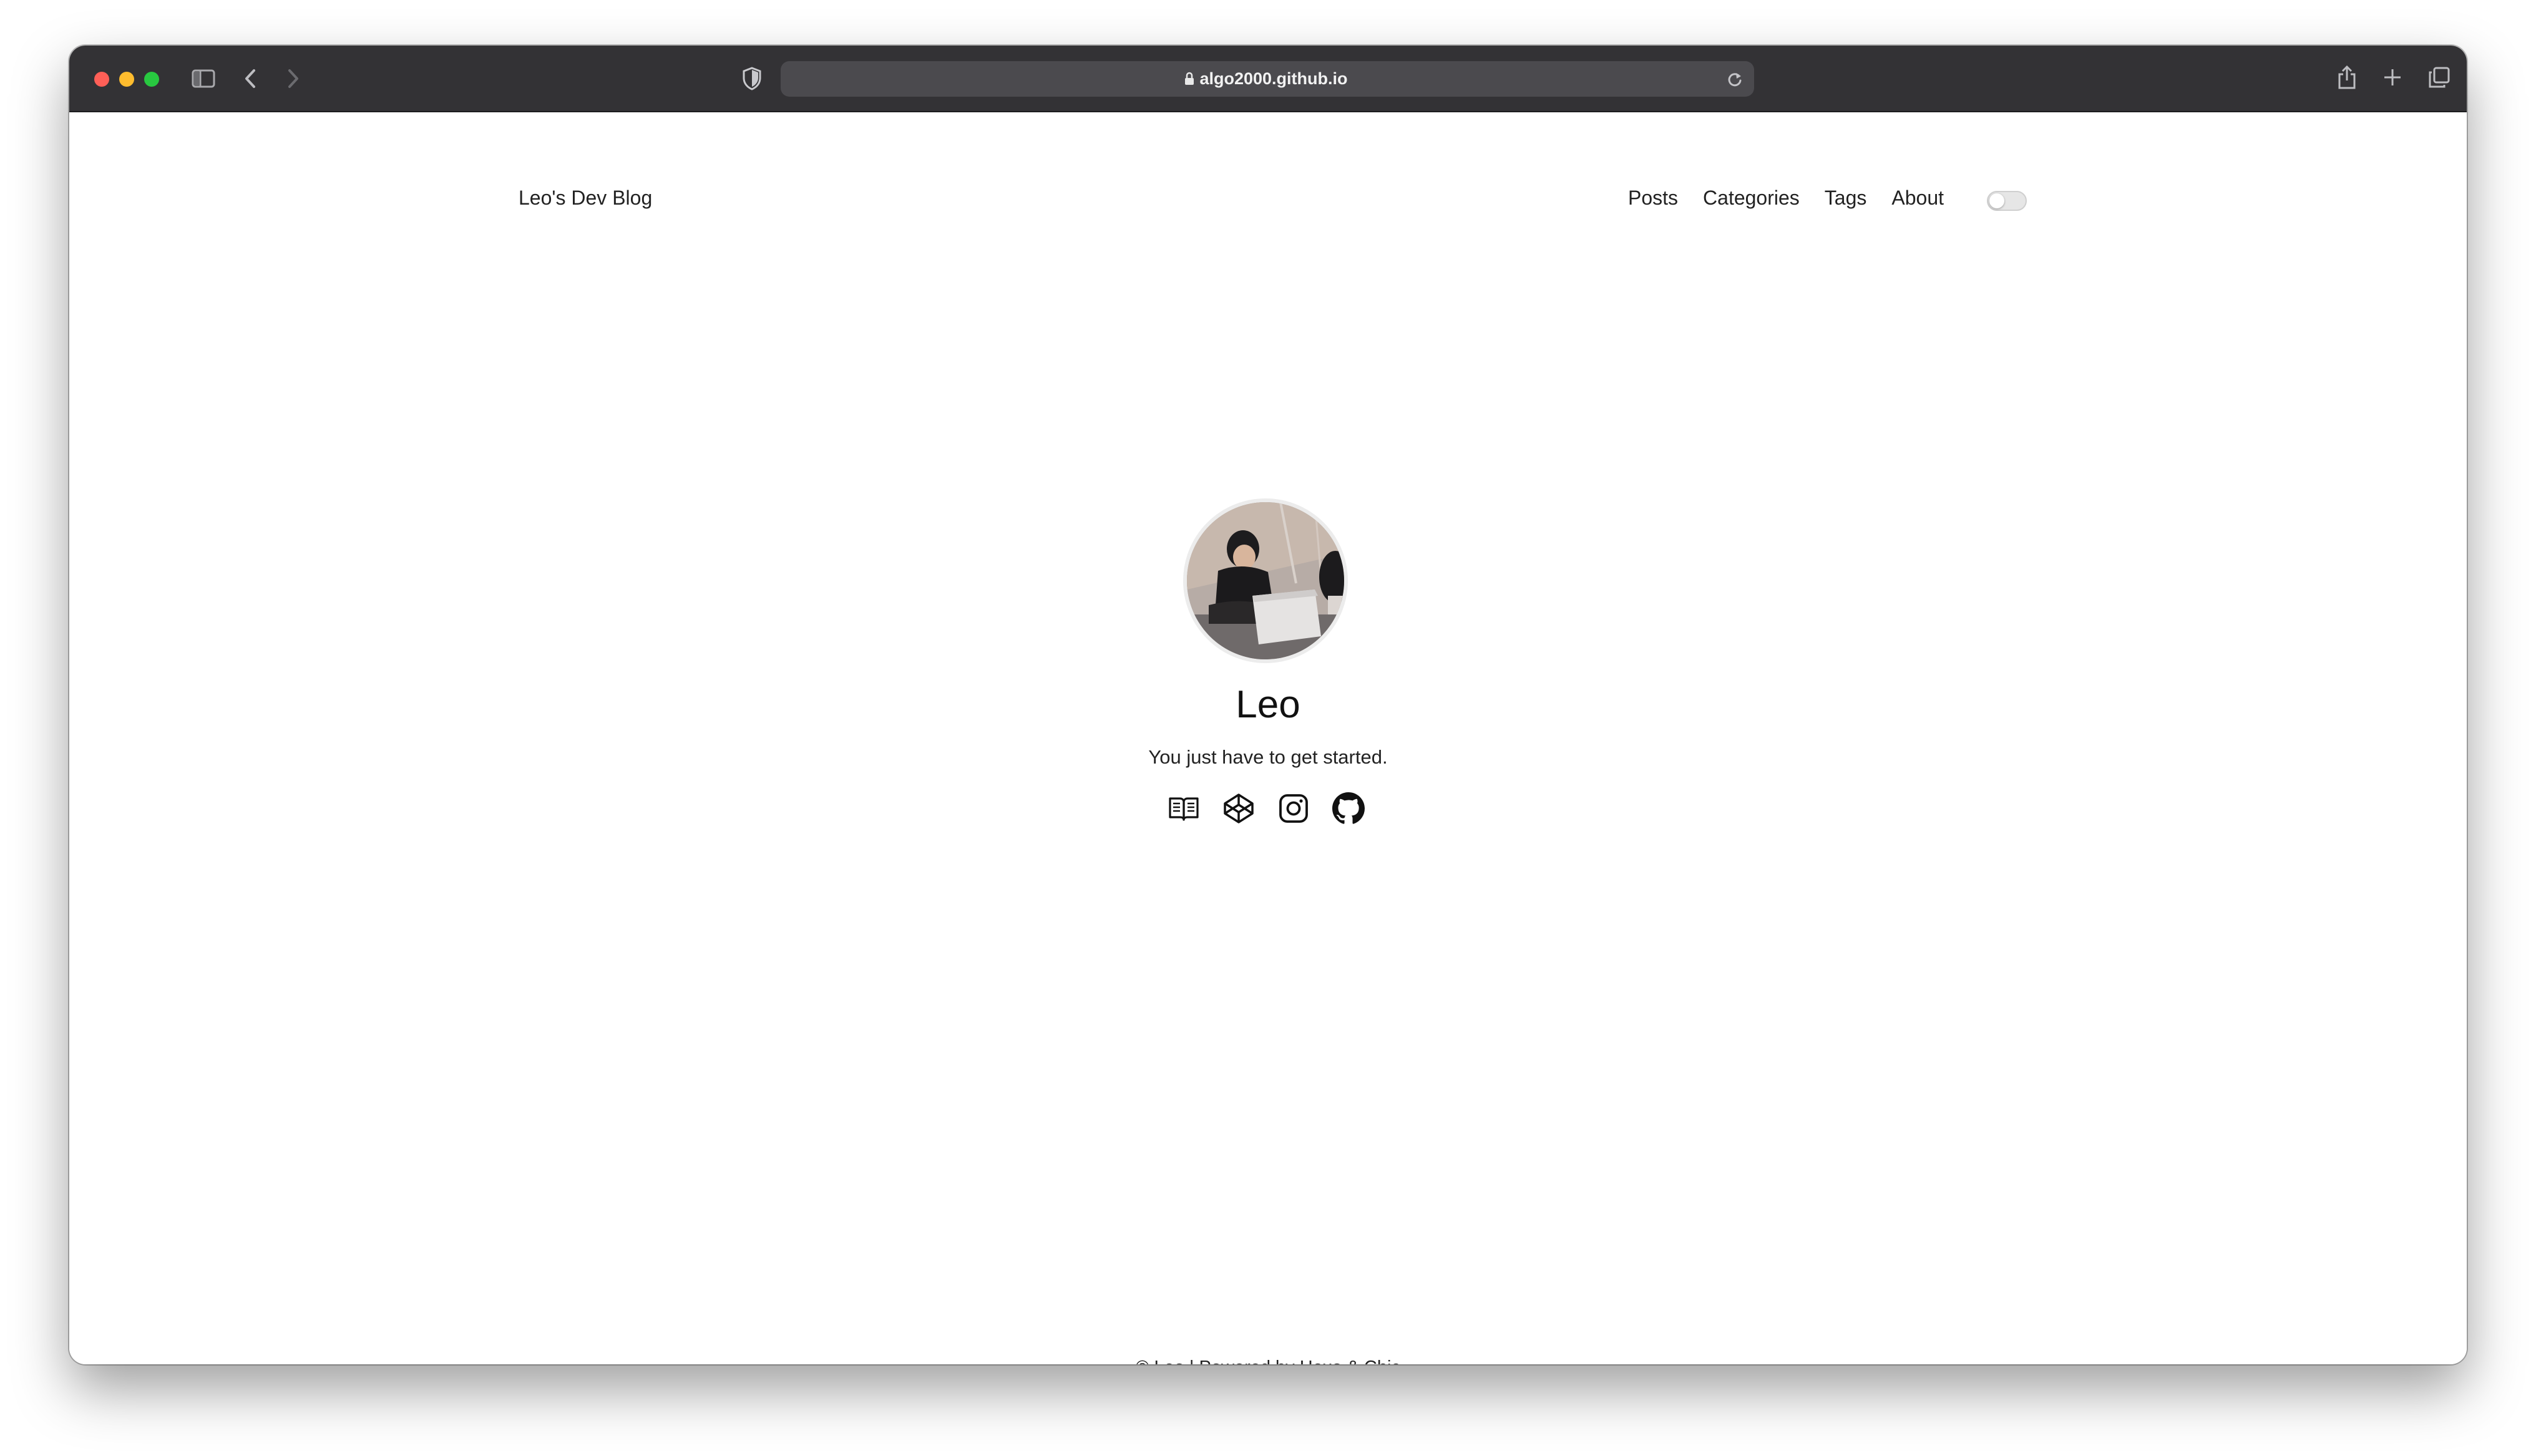 The height and width of the screenshot is (1456, 2536). I want to click on back-icon, so click(251, 79).